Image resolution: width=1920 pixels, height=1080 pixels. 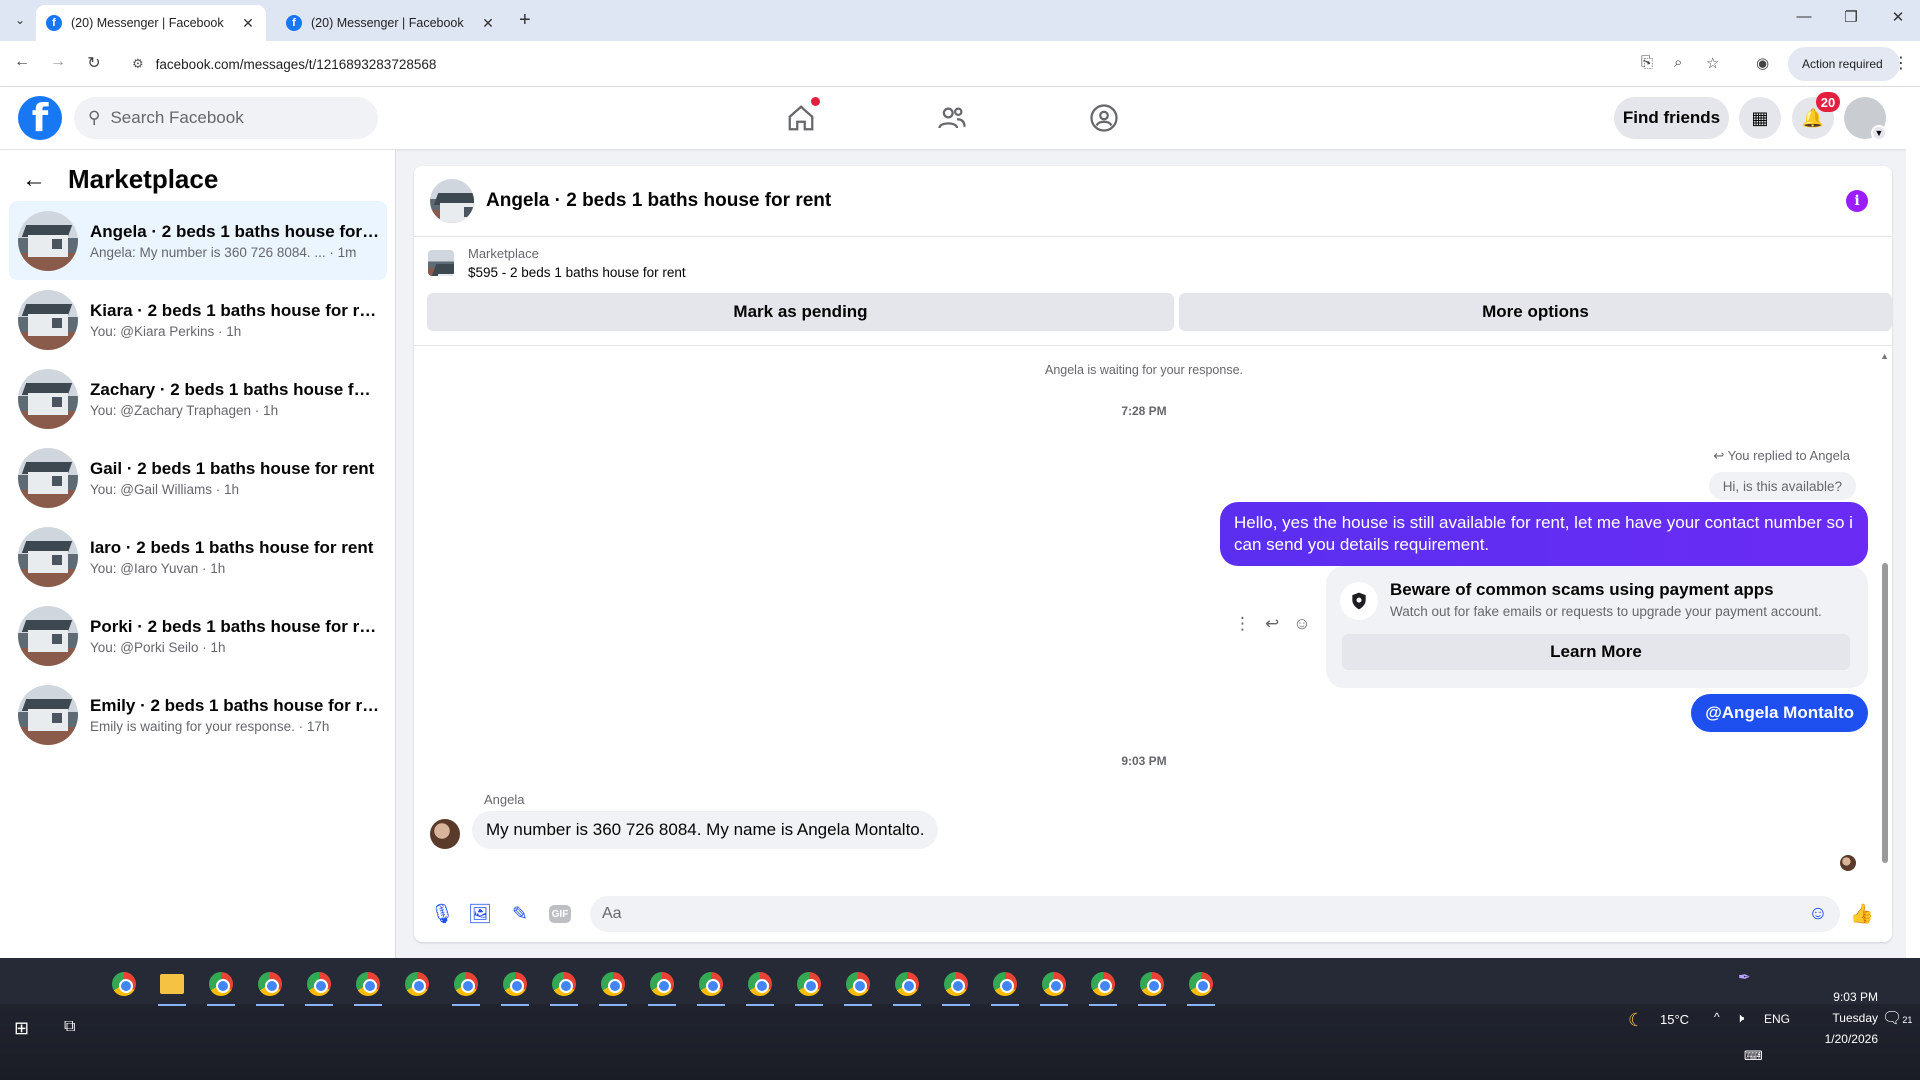 What do you see at coordinates (1843, 1018) in the screenshot?
I see `clock-day: Tuesday` at bounding box center [1843, 1018].